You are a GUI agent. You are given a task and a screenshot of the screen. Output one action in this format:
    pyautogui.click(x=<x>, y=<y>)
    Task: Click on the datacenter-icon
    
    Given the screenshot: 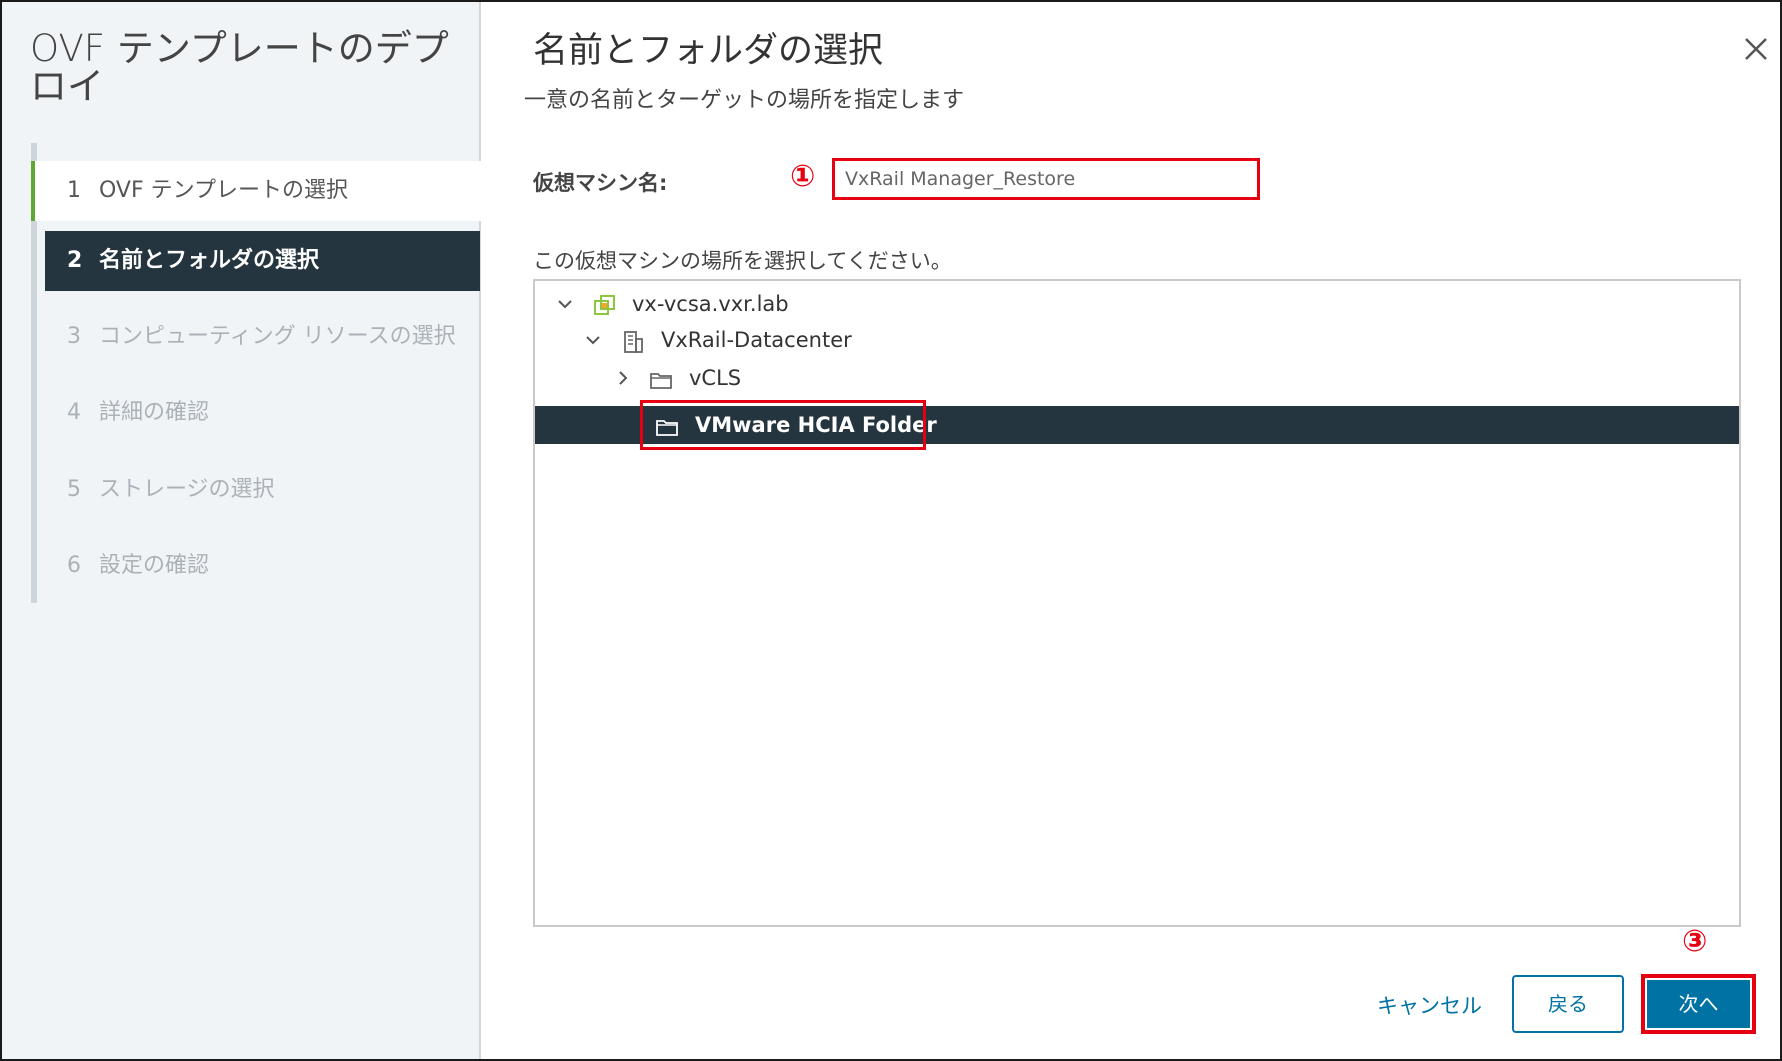 What is the action you would take?
    pyautogui.click(x=633, y=340)
    